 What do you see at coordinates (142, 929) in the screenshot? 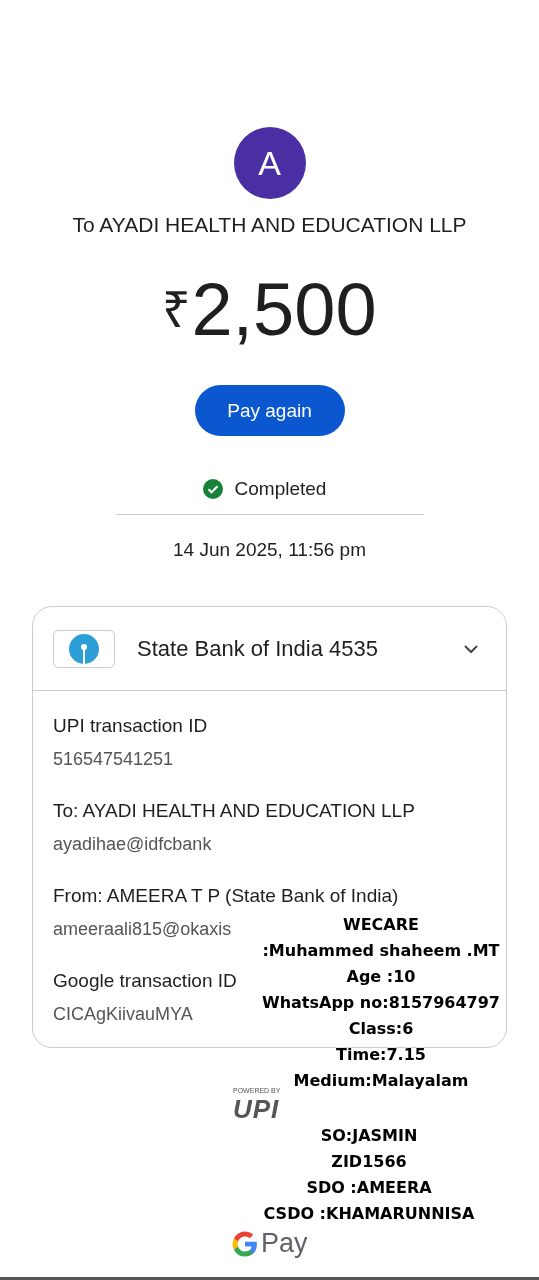
I see `detail-value: ameeraali815@okaxis` at bounding box center [142, 929].